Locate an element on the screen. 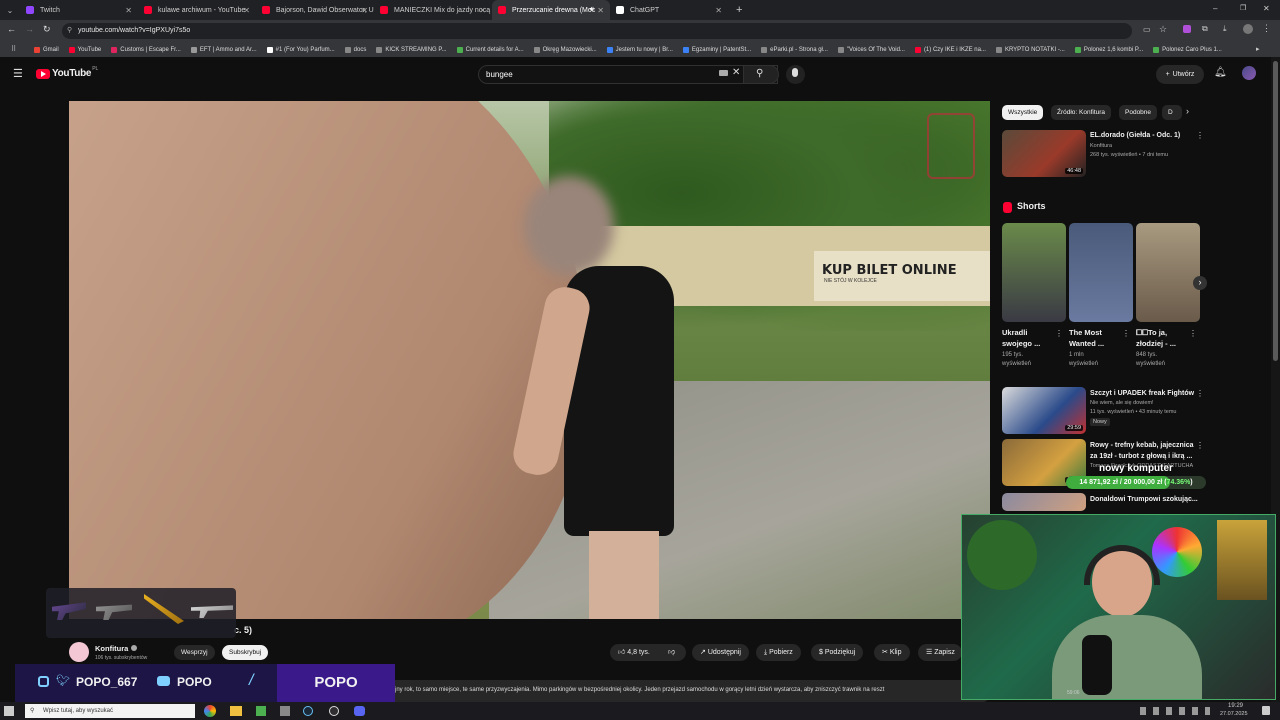 The image size is (1280, 720). back-icon: ← is located at coordinates (11, 29).